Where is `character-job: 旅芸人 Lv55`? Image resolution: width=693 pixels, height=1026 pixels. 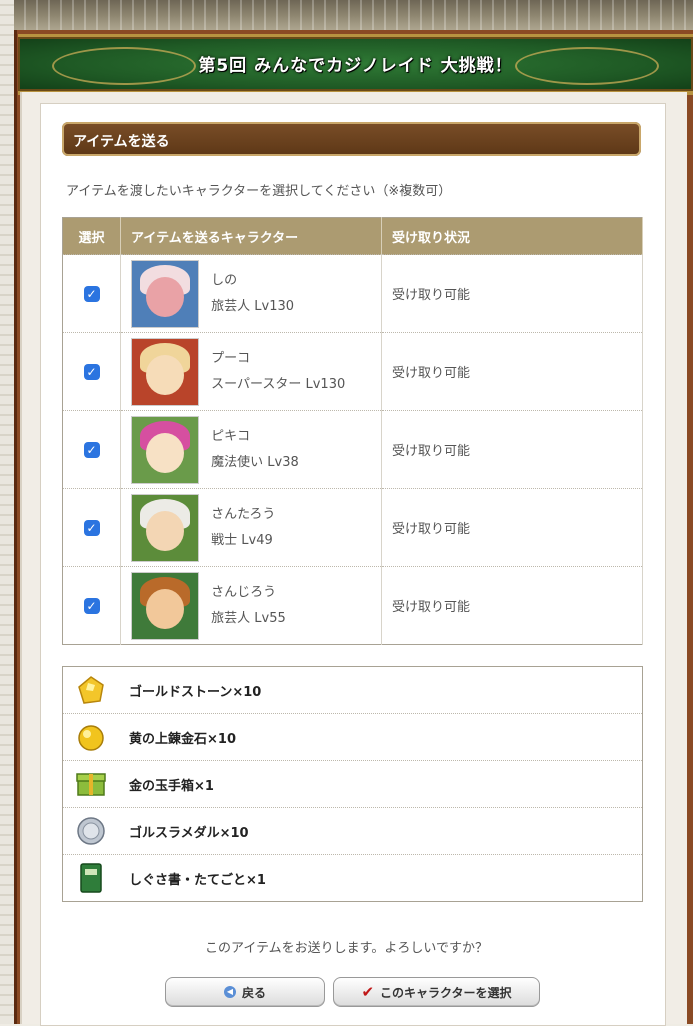 character-job: 旅芸人 Lv55 is located at coordinates (248, 618).